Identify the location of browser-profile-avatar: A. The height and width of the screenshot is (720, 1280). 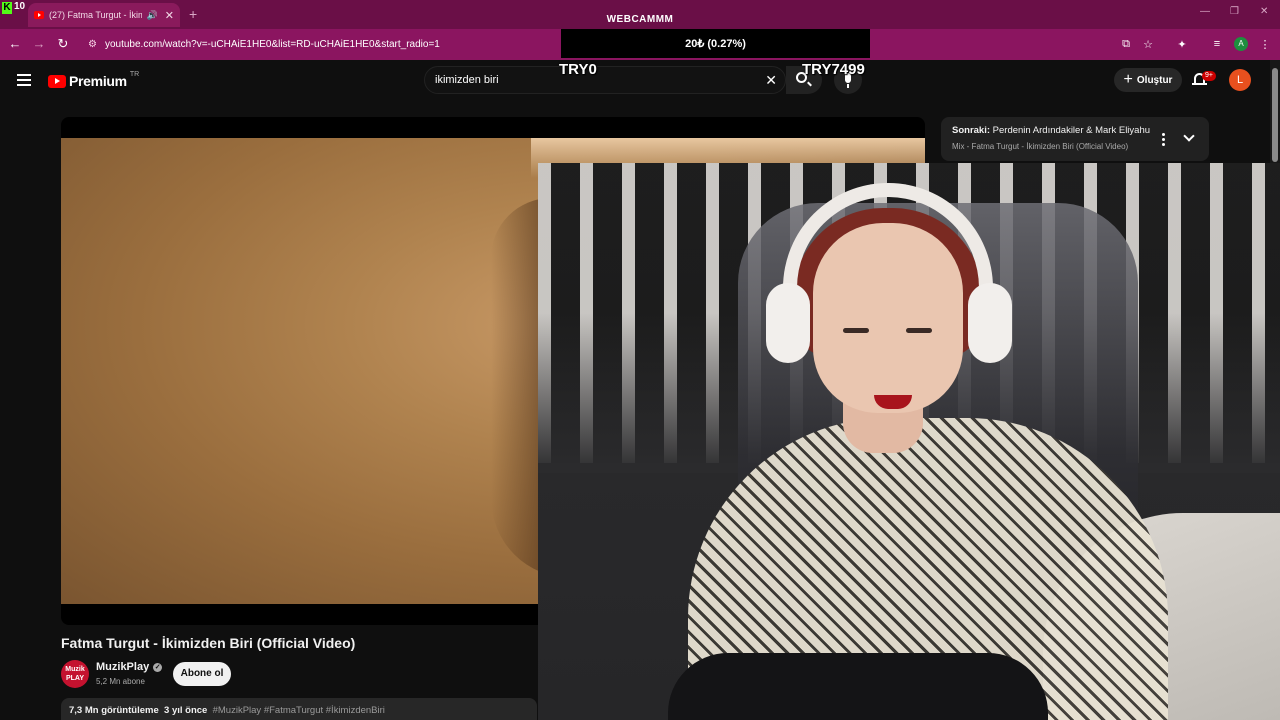
(1241, 44).